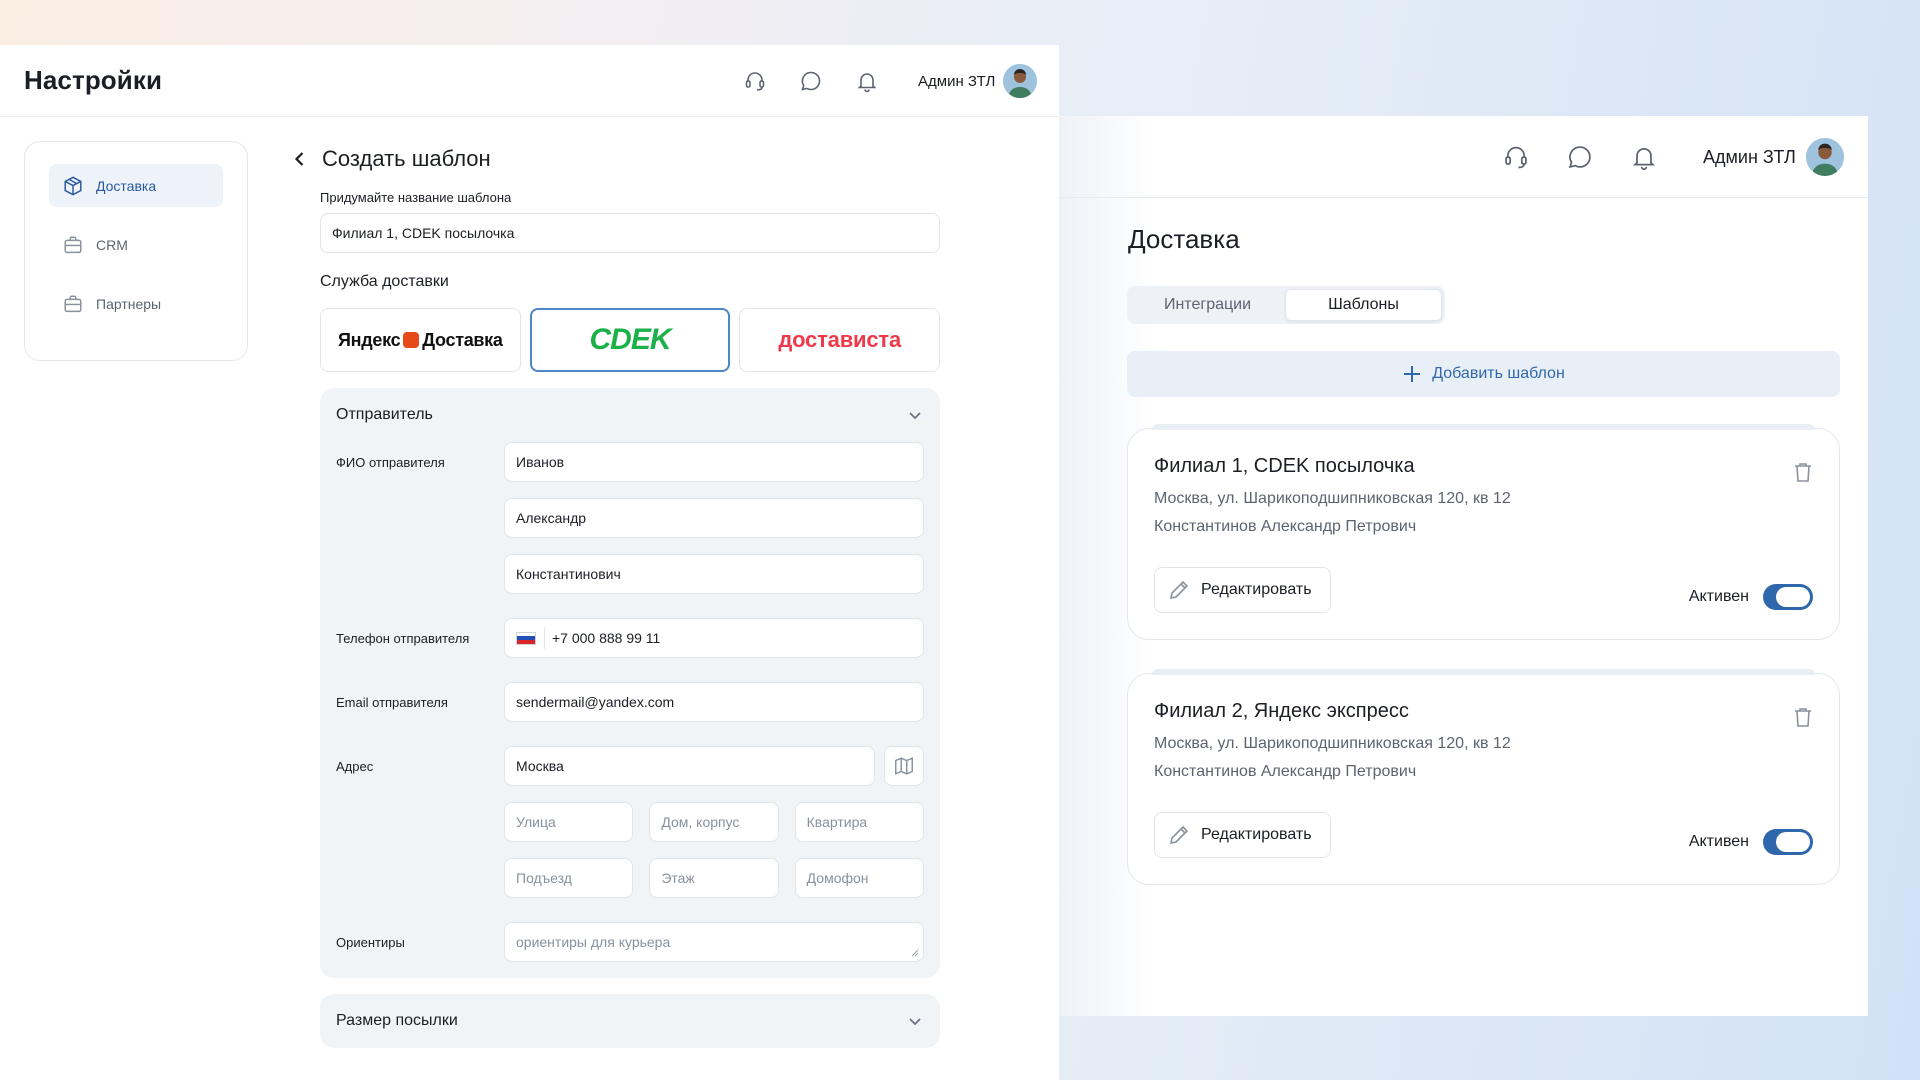  I want to click on add-template-button: Добавить шаблон, so click(1483, 374).